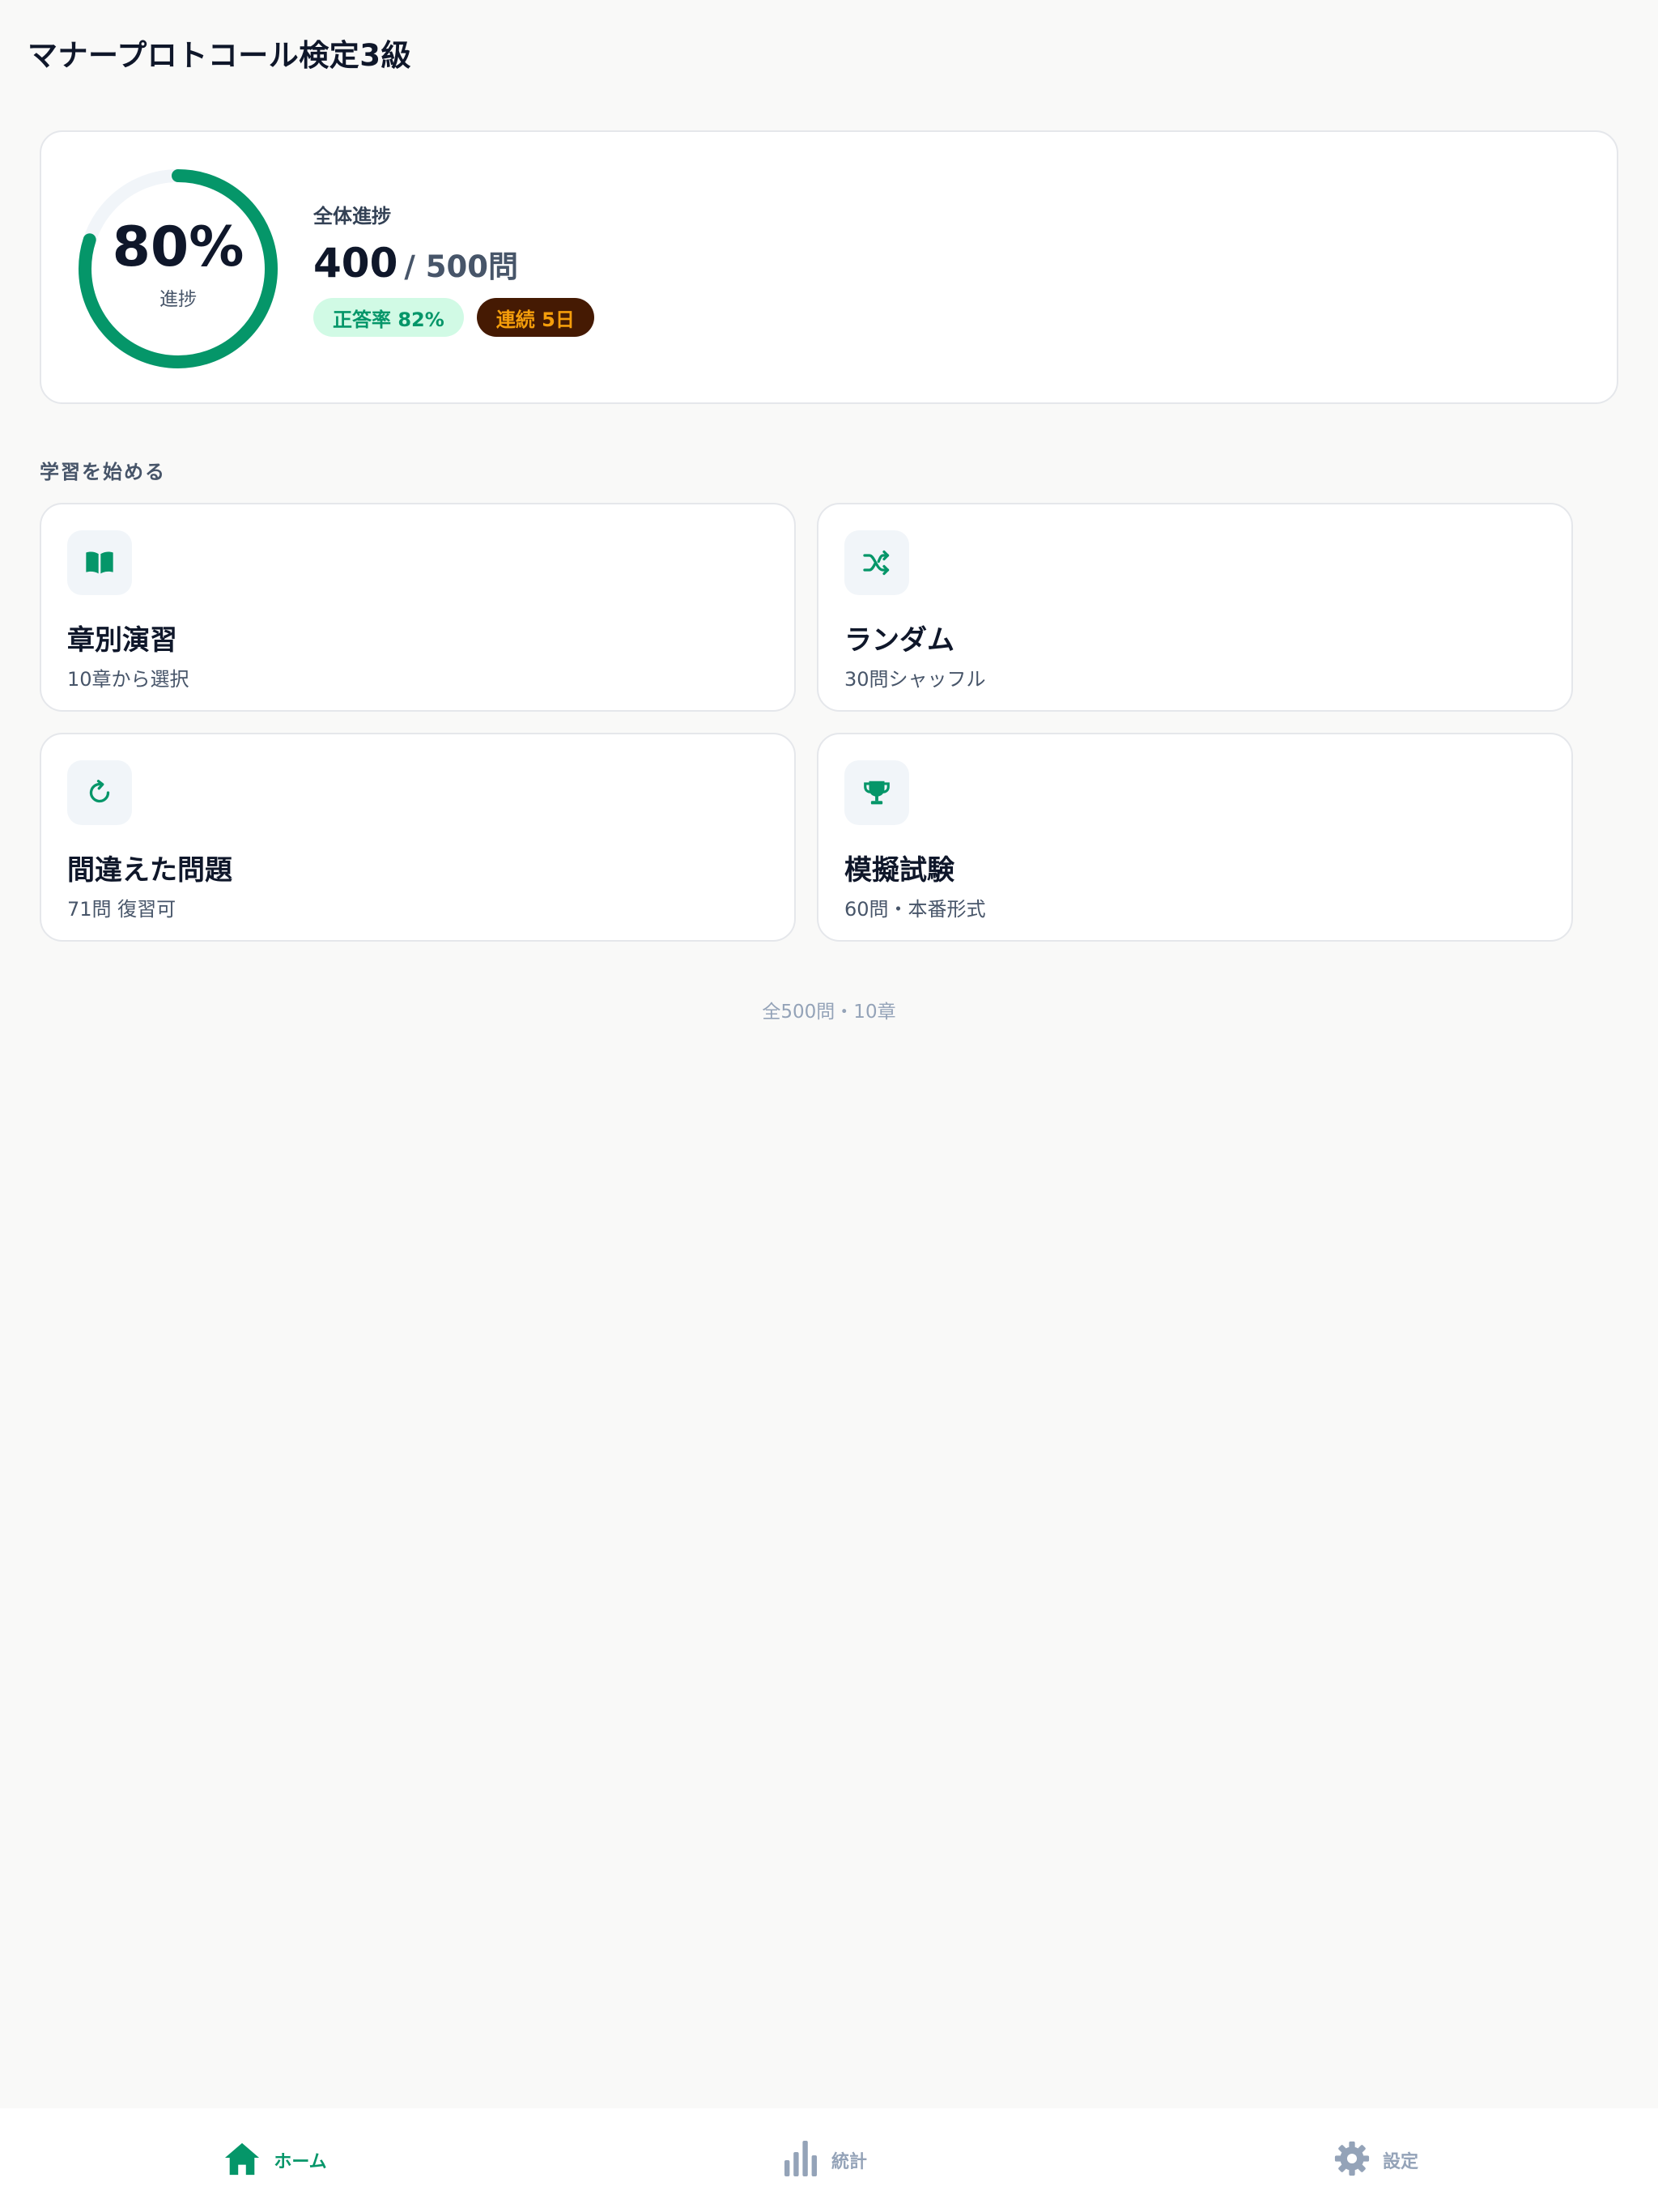 This screenshot has height=2212, width=1658. What do you see at coordinates (418, 837) in the screenshot?
I see `mode-card-mistakes: 間違えた問題 71問 復習可` at bounding box center [418, 837].